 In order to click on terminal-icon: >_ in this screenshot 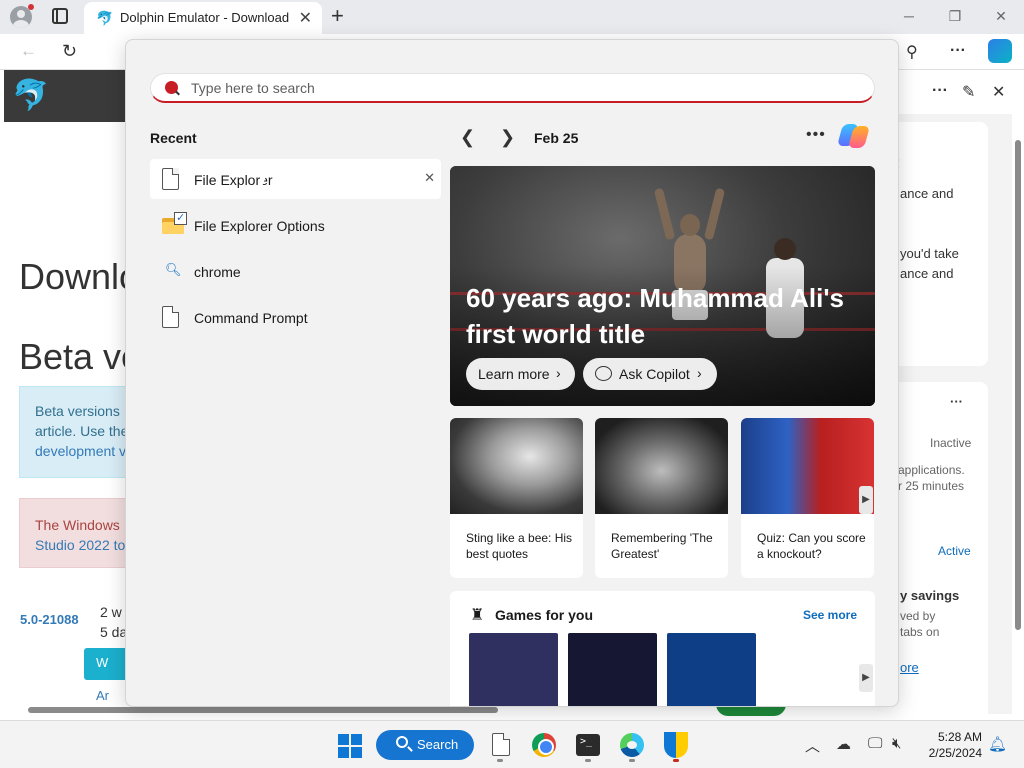, I will do `click(588, 745)`.